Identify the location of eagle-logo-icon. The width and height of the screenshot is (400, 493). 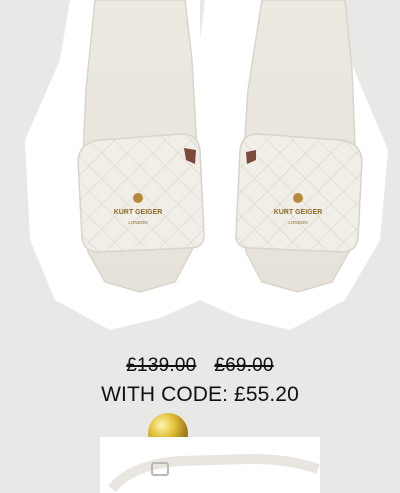
(138, 198).